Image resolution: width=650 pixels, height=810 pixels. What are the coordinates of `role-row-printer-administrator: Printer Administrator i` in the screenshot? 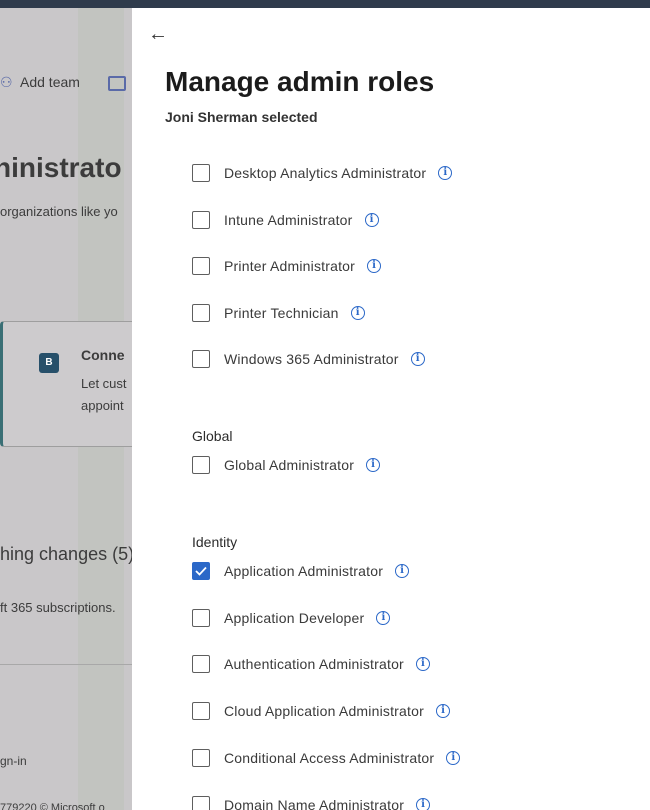 It's located at (287, 266).